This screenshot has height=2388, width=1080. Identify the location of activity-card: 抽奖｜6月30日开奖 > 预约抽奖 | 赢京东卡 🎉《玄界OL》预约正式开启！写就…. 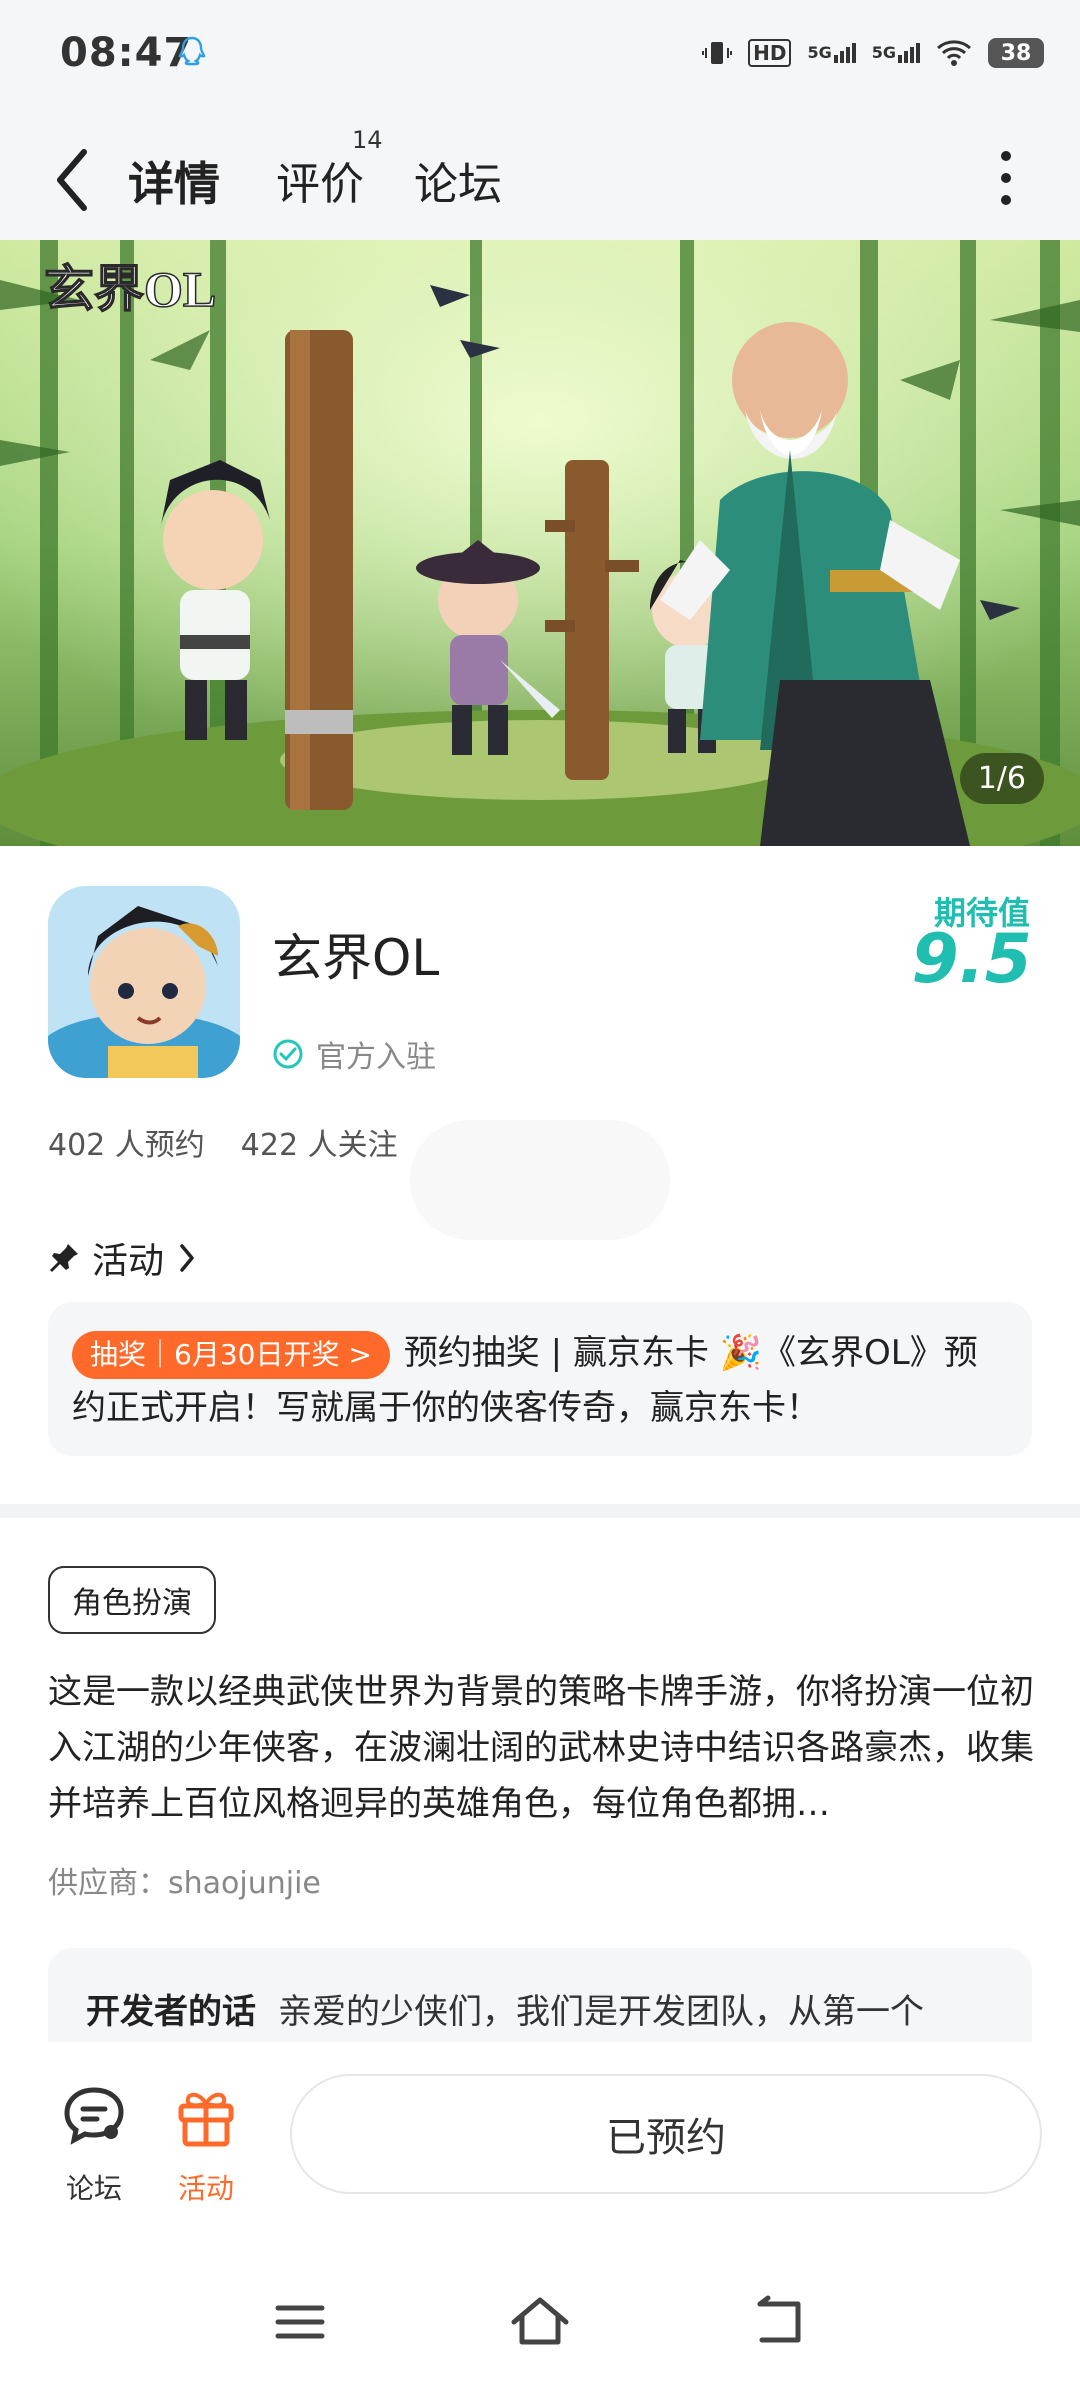
(540, 1379).